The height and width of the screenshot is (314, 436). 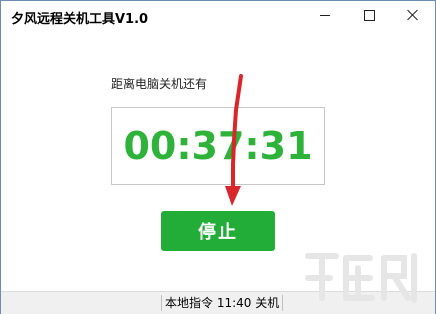 I want to click on maximize-button, so click(x=369, y=15).